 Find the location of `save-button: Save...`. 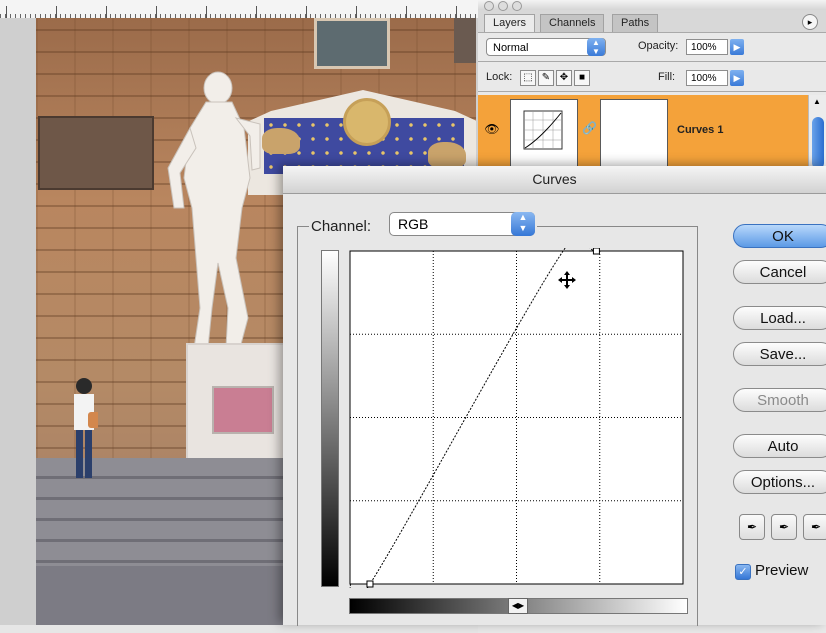

save-button: Save... is located at coordinates (779, 354).